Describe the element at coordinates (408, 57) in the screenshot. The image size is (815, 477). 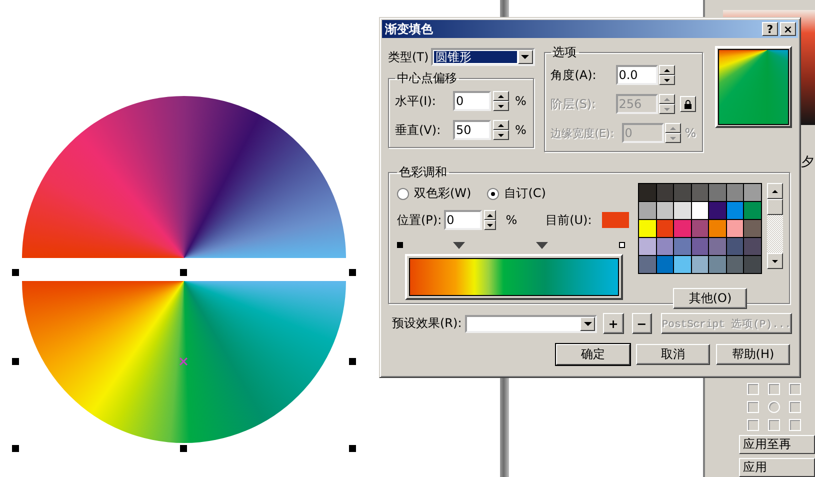
I see `type-label: 类型(T)` at that location.